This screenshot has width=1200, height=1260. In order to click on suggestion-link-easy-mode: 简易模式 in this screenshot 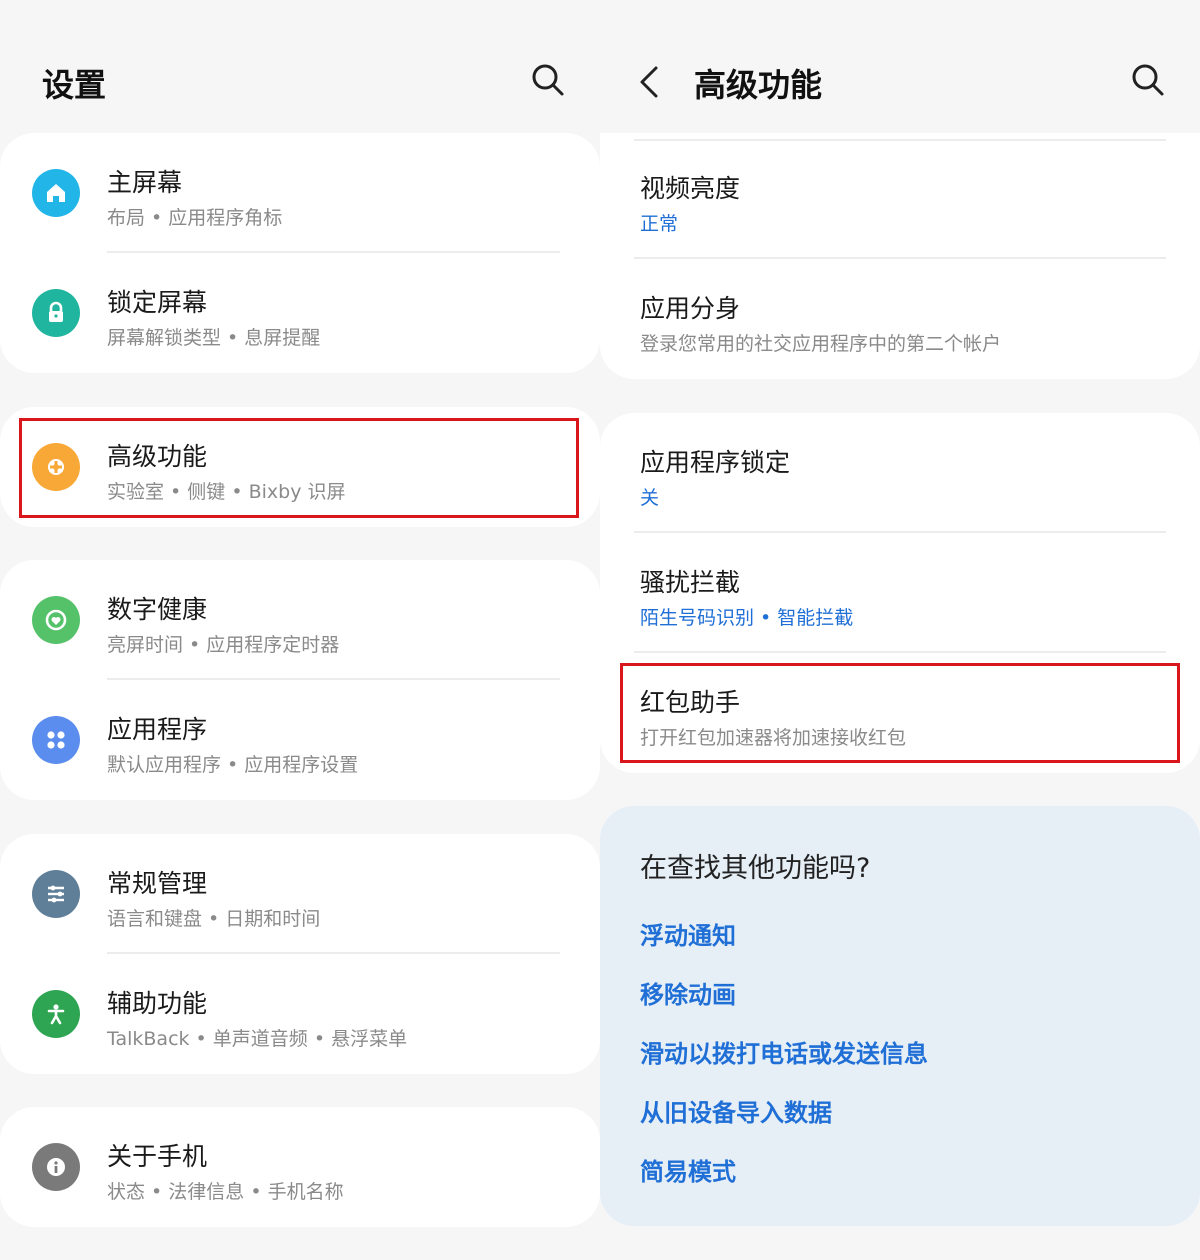, I will do `click(688, 1169)`.